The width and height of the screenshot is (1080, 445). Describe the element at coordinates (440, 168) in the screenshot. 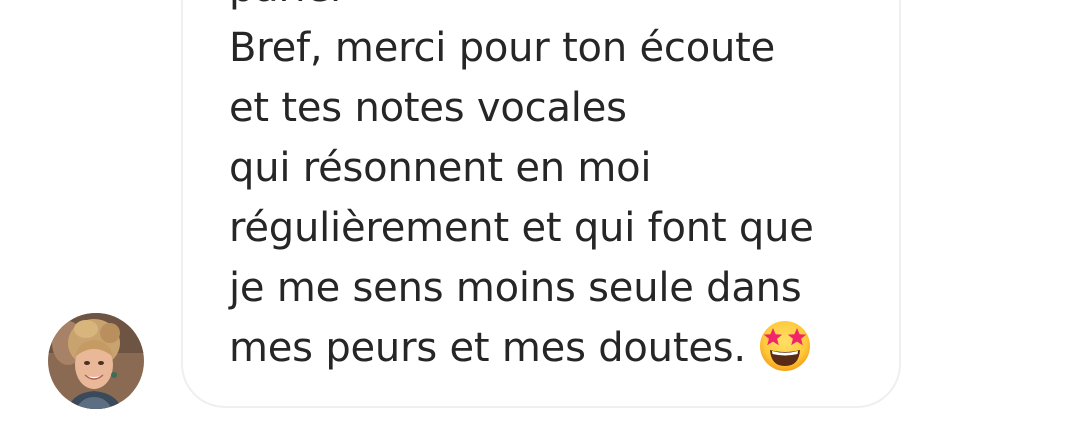

I see `message-line: qui résonnent en moi` at that location.